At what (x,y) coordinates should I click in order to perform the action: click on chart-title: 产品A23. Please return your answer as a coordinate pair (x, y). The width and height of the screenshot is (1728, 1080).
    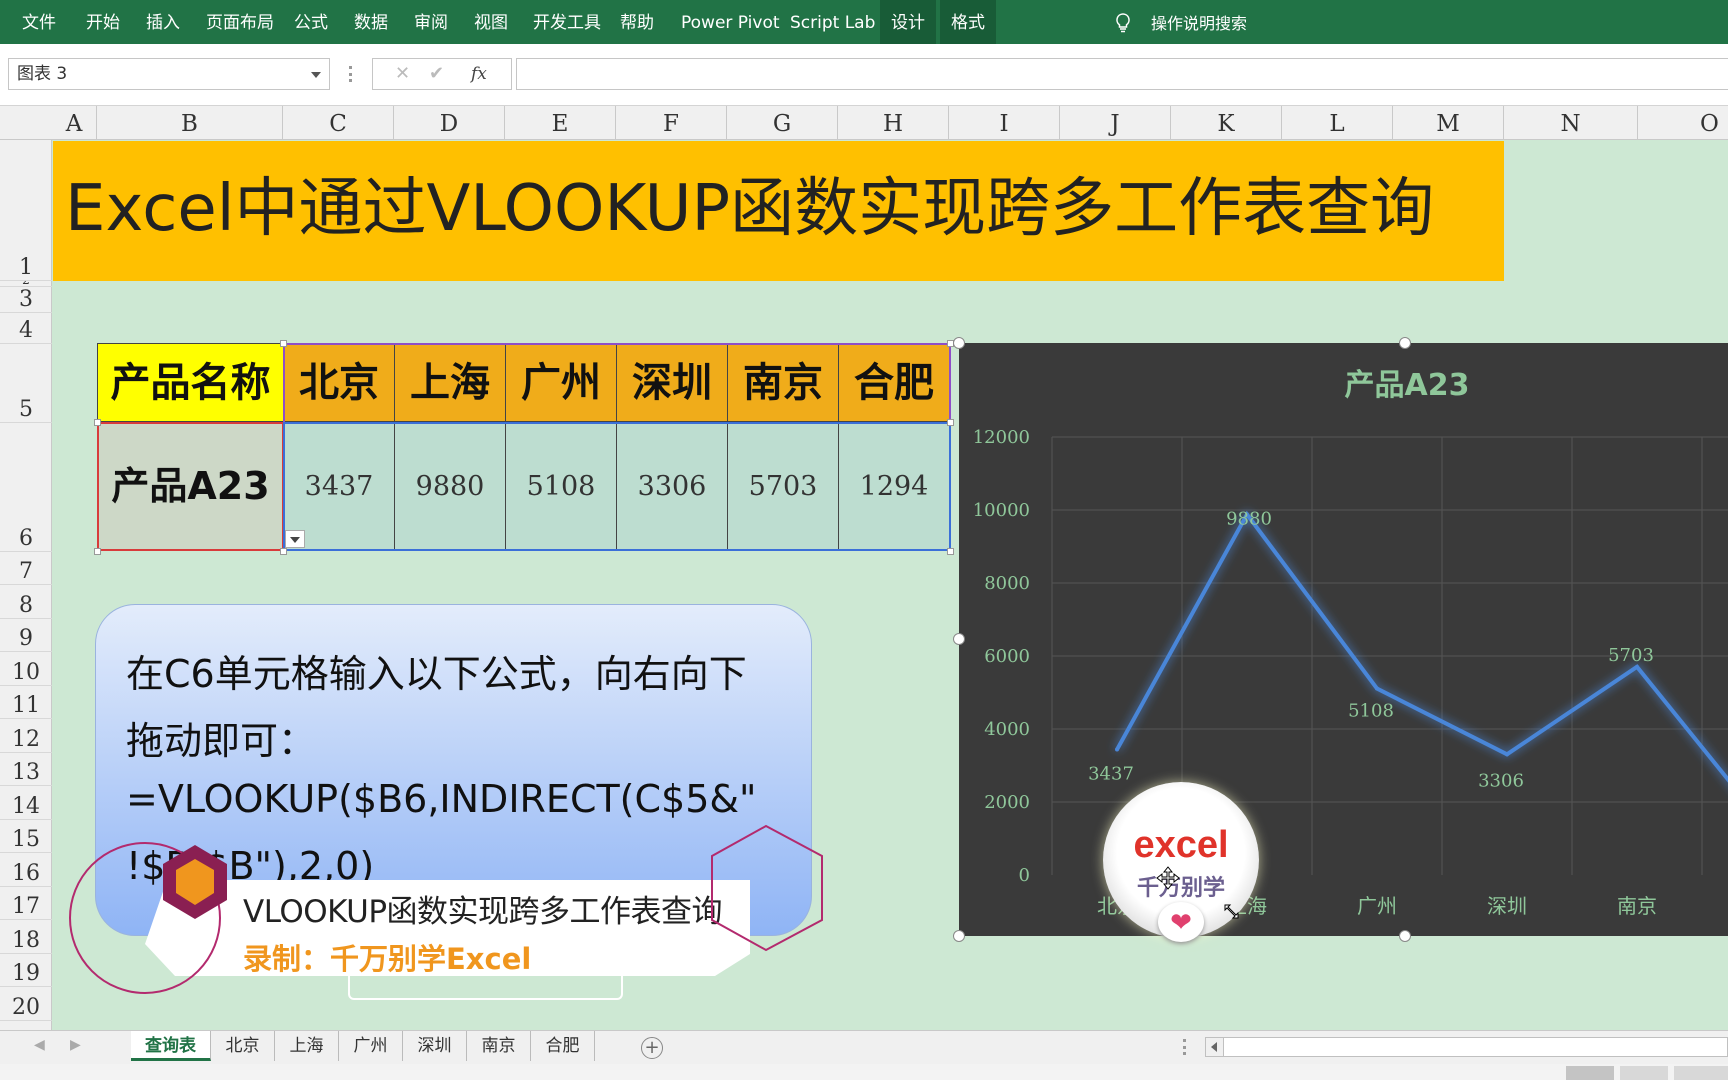
    Looking at the image, I should click on (1407, 385).